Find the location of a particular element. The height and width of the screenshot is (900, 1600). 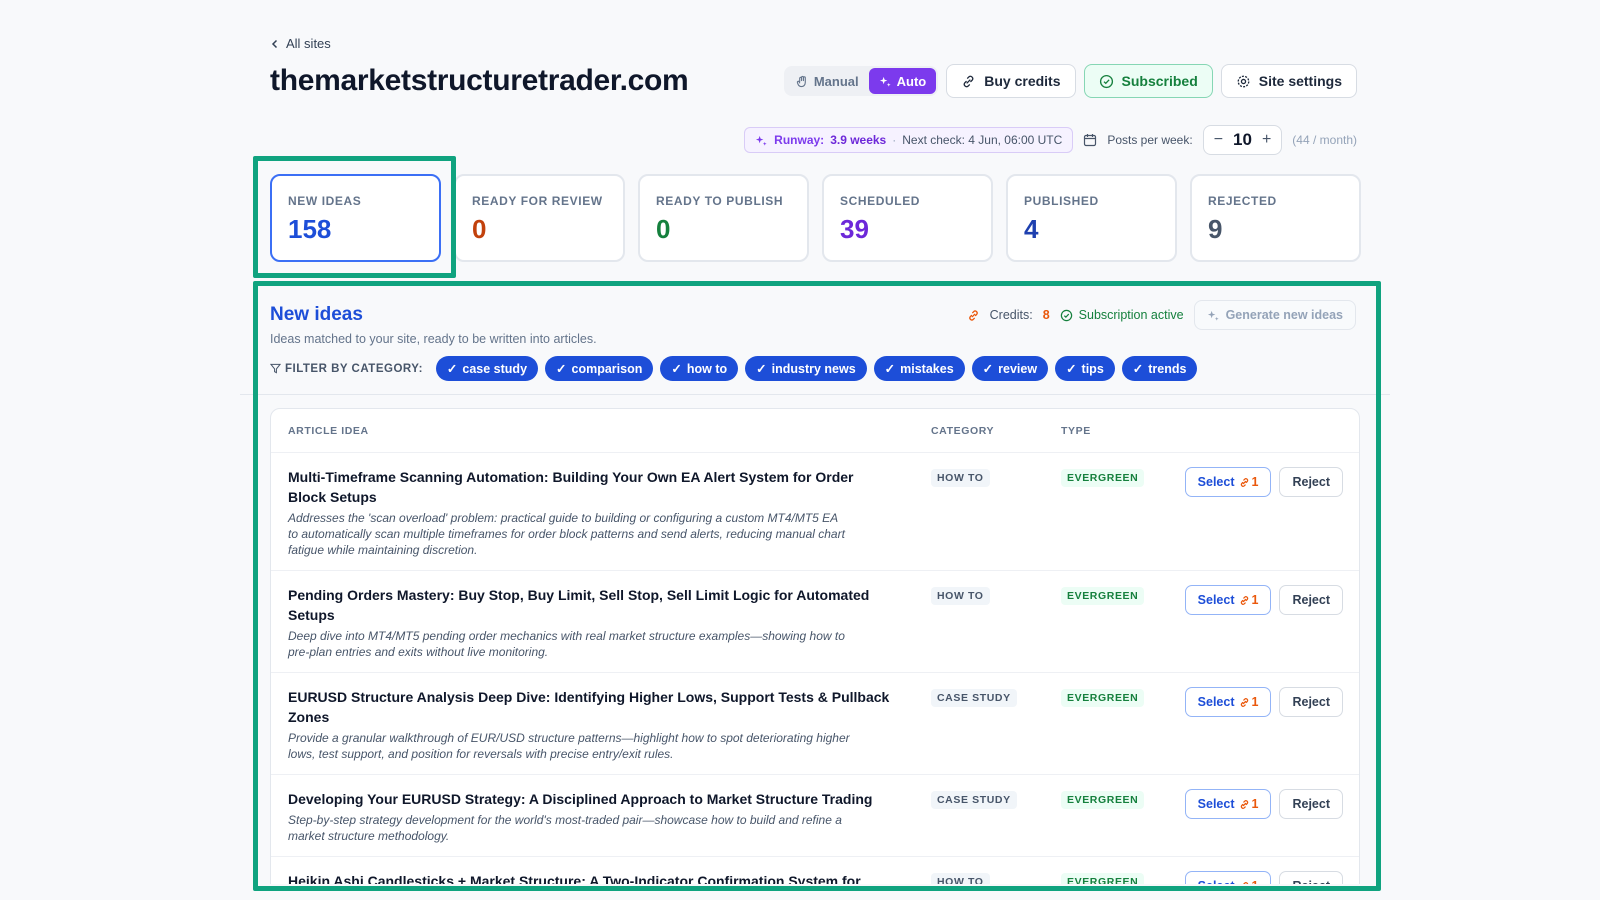

breadcrumb: All sites is located at coordinates (300, 43).